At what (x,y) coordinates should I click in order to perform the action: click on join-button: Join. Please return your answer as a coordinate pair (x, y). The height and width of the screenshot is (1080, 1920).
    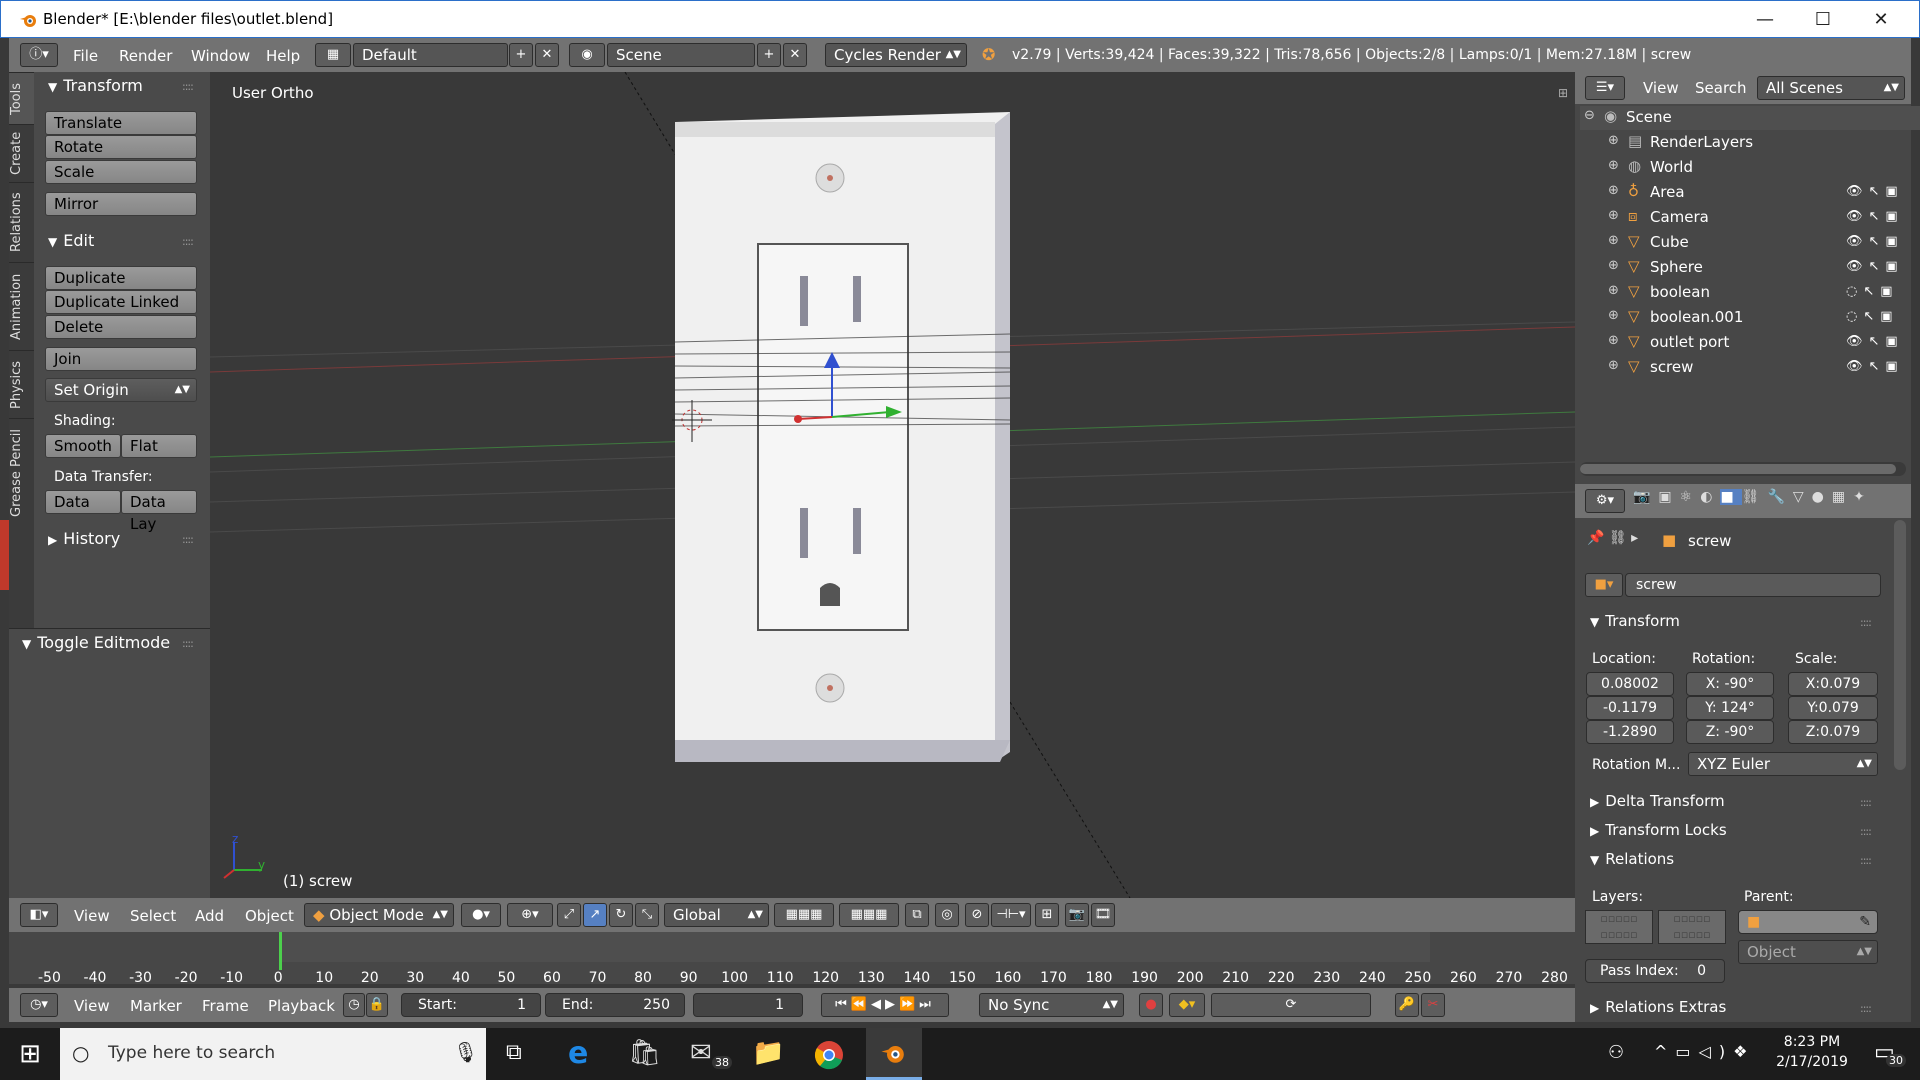
    Looking at the image, I should click on (121, 359).